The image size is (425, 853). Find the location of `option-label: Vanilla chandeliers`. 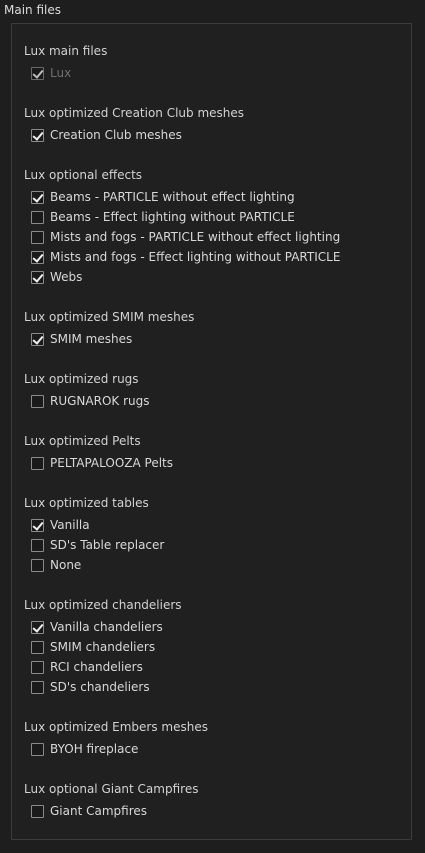

option-label: Vanilla chandeliers is located at coordinates (106, 627).